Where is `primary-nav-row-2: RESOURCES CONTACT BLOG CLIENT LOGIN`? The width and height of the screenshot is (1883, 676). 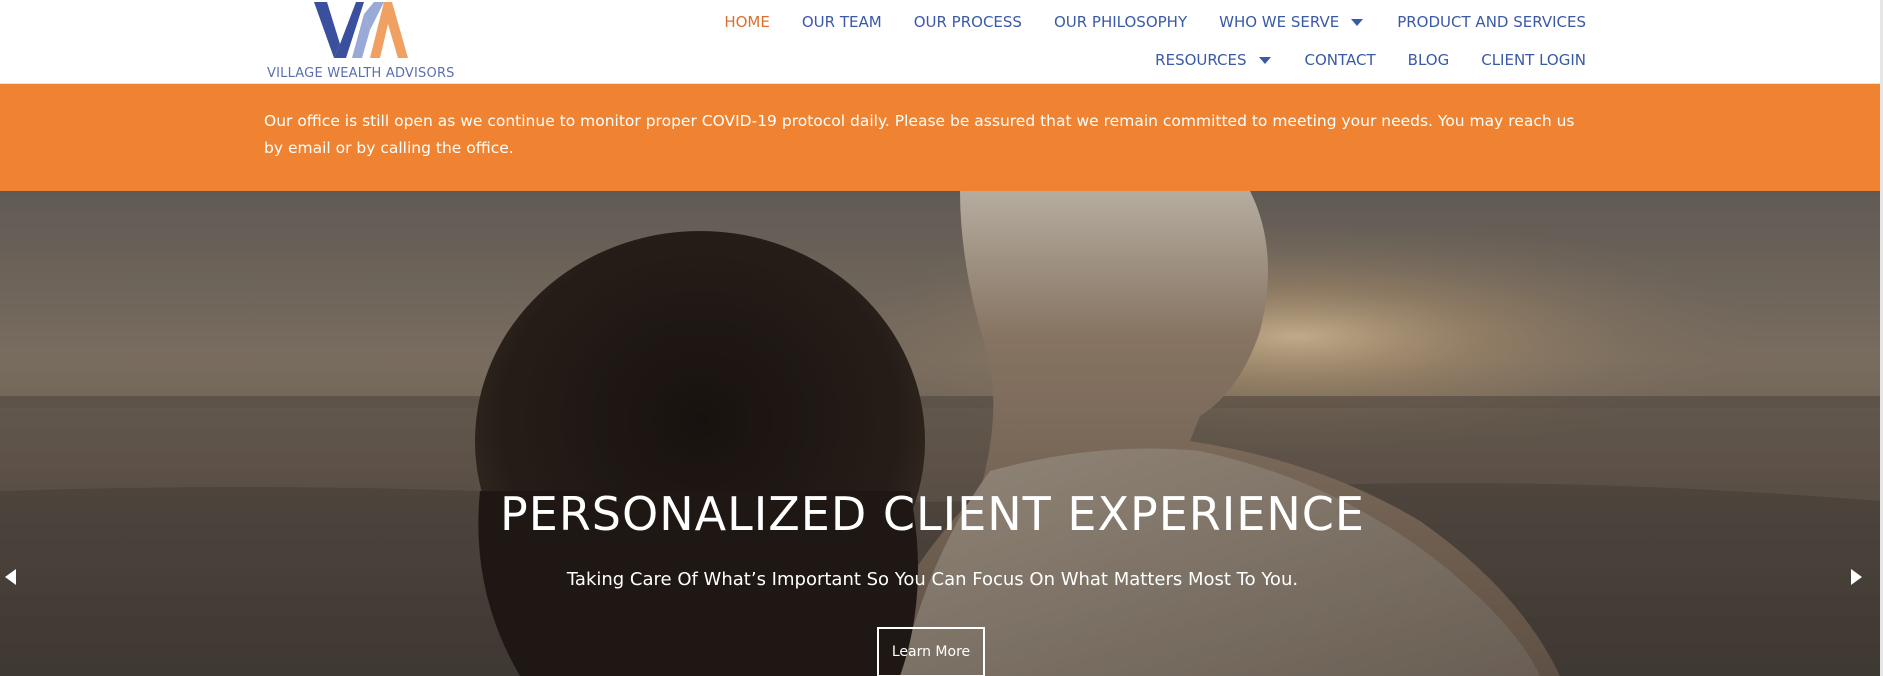 primary-nav-row-2: RESOURCES CONTACT BLOG CLIENT LOGIN is located at coordinates (1354, 60).